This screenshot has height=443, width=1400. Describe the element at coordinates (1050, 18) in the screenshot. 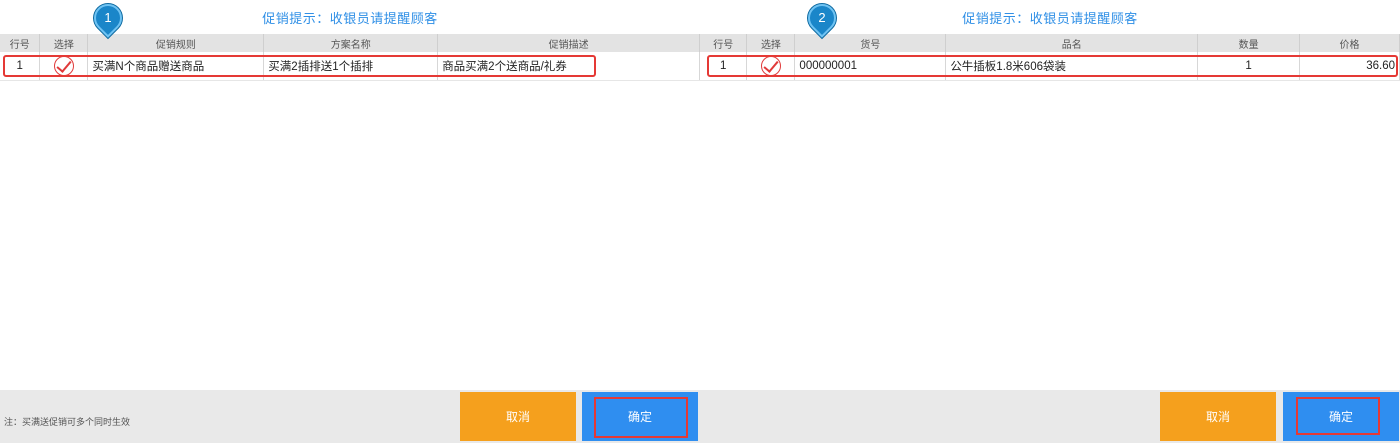

I see `promotion-title-right: 促销提示：收银员请提醒顾客` at that location.